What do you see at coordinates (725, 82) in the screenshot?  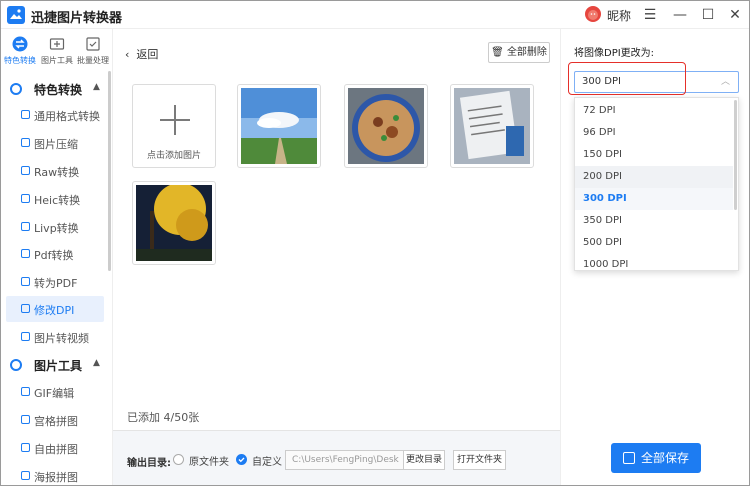 I see `chevron-up-icon: ︿` at bounding box center [725, 82].